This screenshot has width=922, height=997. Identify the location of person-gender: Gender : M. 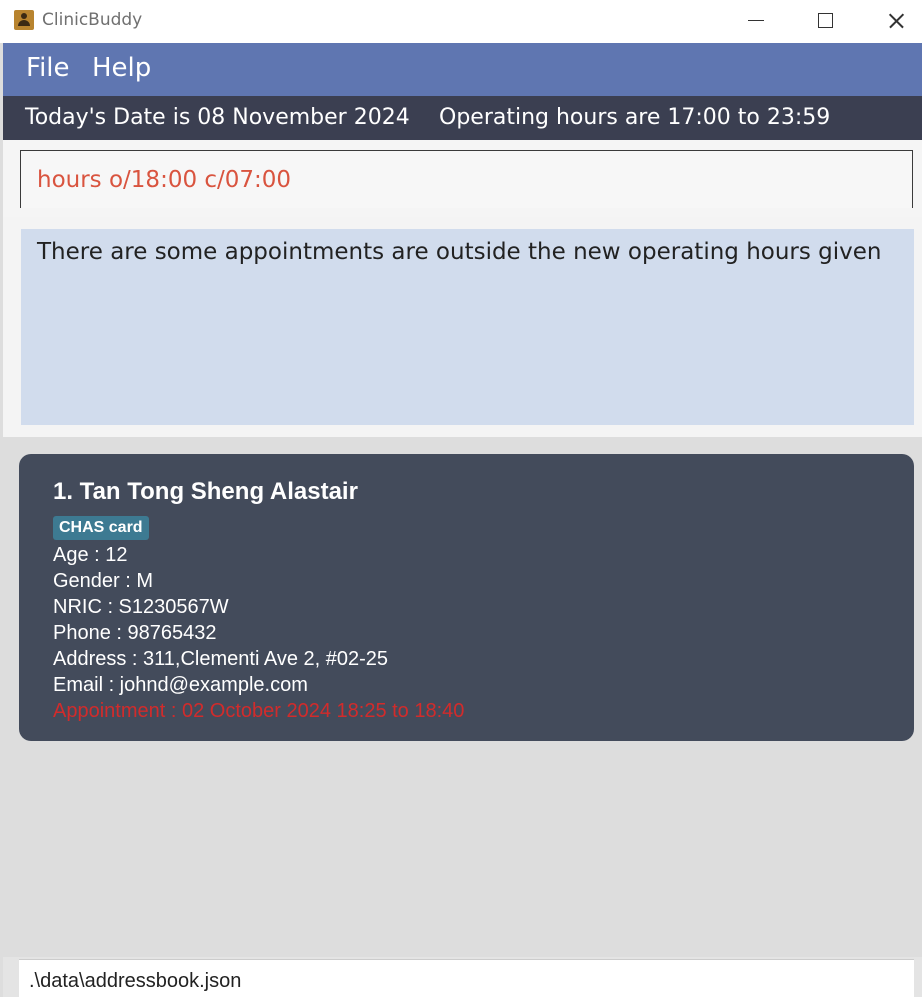
(103, 581).